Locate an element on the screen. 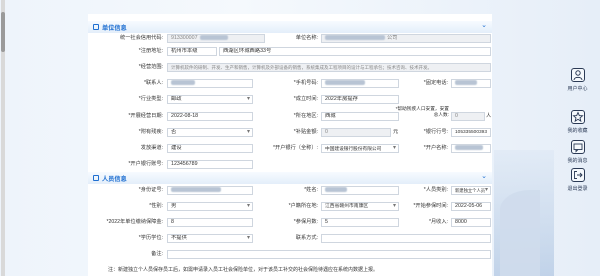 The width and height of the screenshot is (600, 276). remark-field is located at coordinates (329, 254).